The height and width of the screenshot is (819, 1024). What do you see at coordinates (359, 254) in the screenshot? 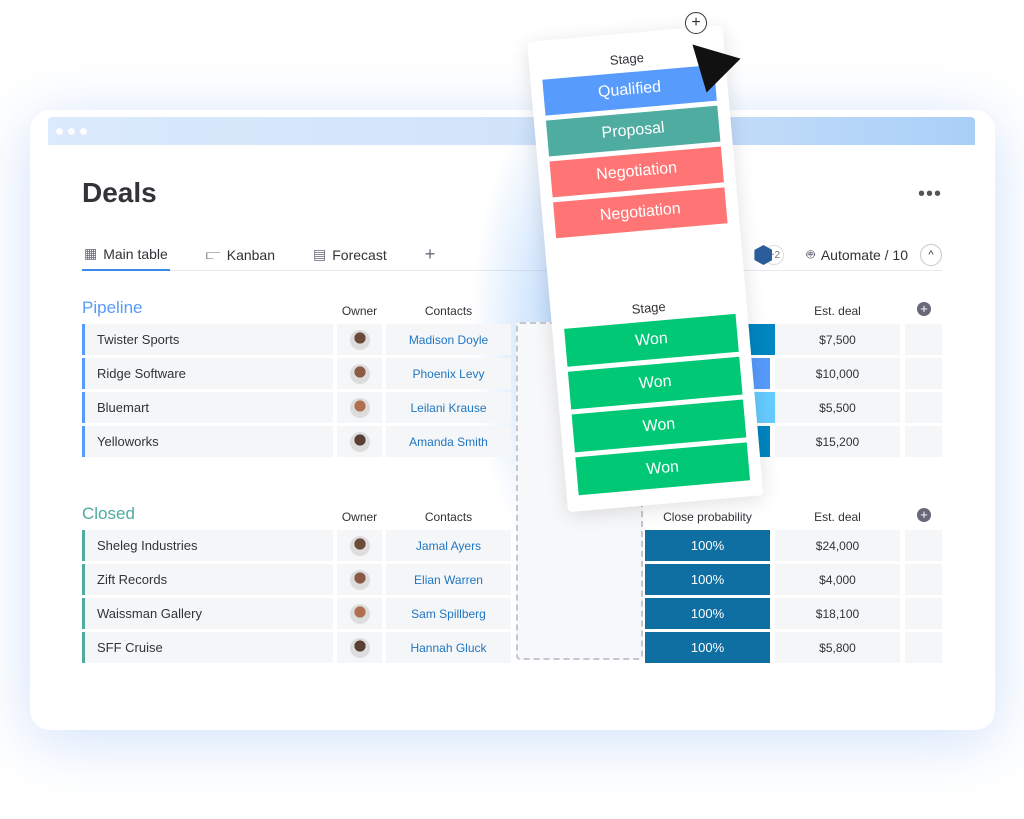
I see `tab-label: Forecast` at bounding box center [359, 254].